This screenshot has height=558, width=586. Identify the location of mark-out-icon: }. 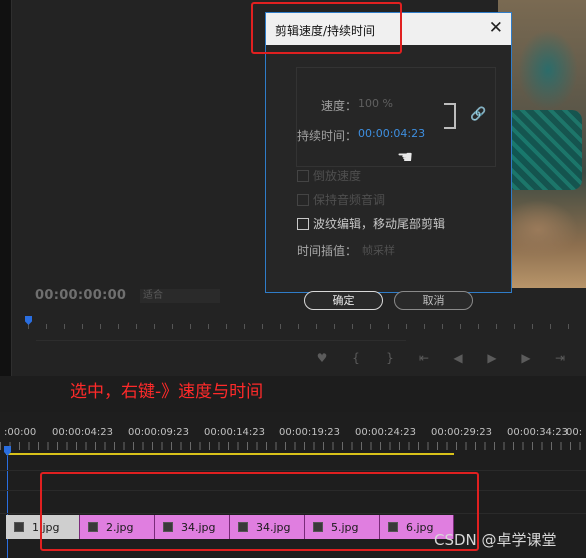
(390, 358).